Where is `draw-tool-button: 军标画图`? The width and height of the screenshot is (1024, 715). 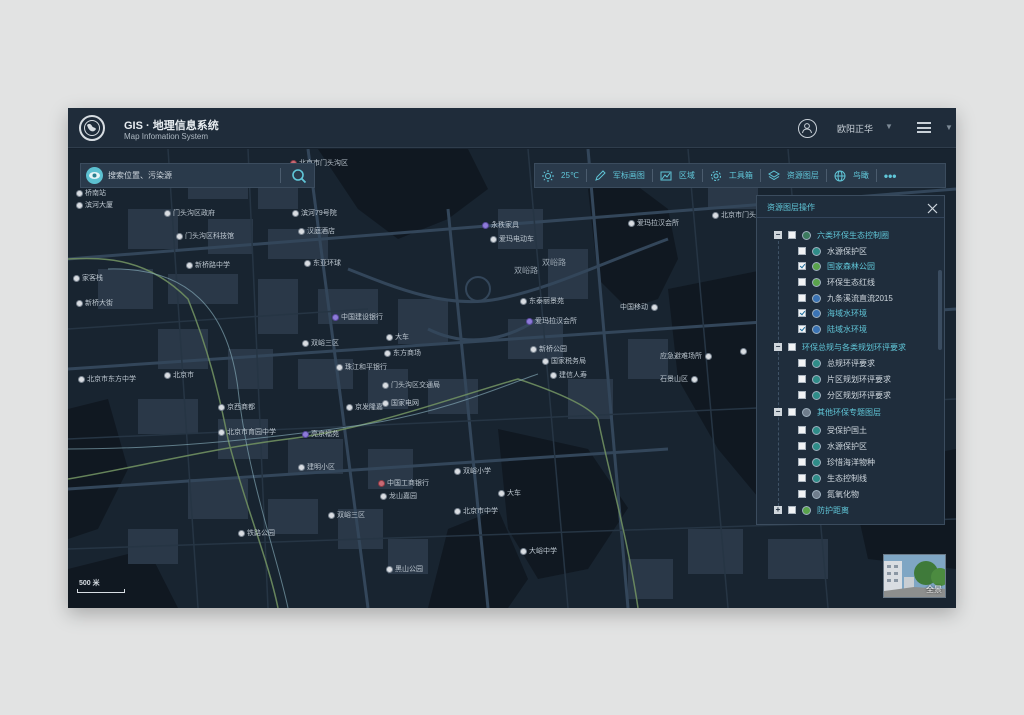 draw-tool-button: 军标画图 is located at coordinates (619, 175).